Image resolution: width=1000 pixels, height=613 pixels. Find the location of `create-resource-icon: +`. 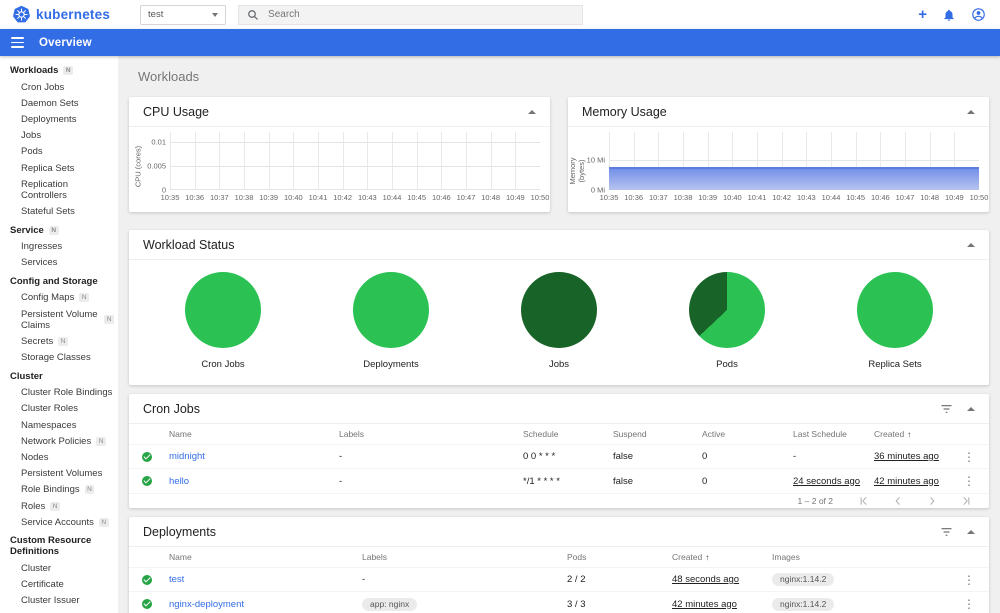

create-resource-icon: + is located at coordinates (922, 14).